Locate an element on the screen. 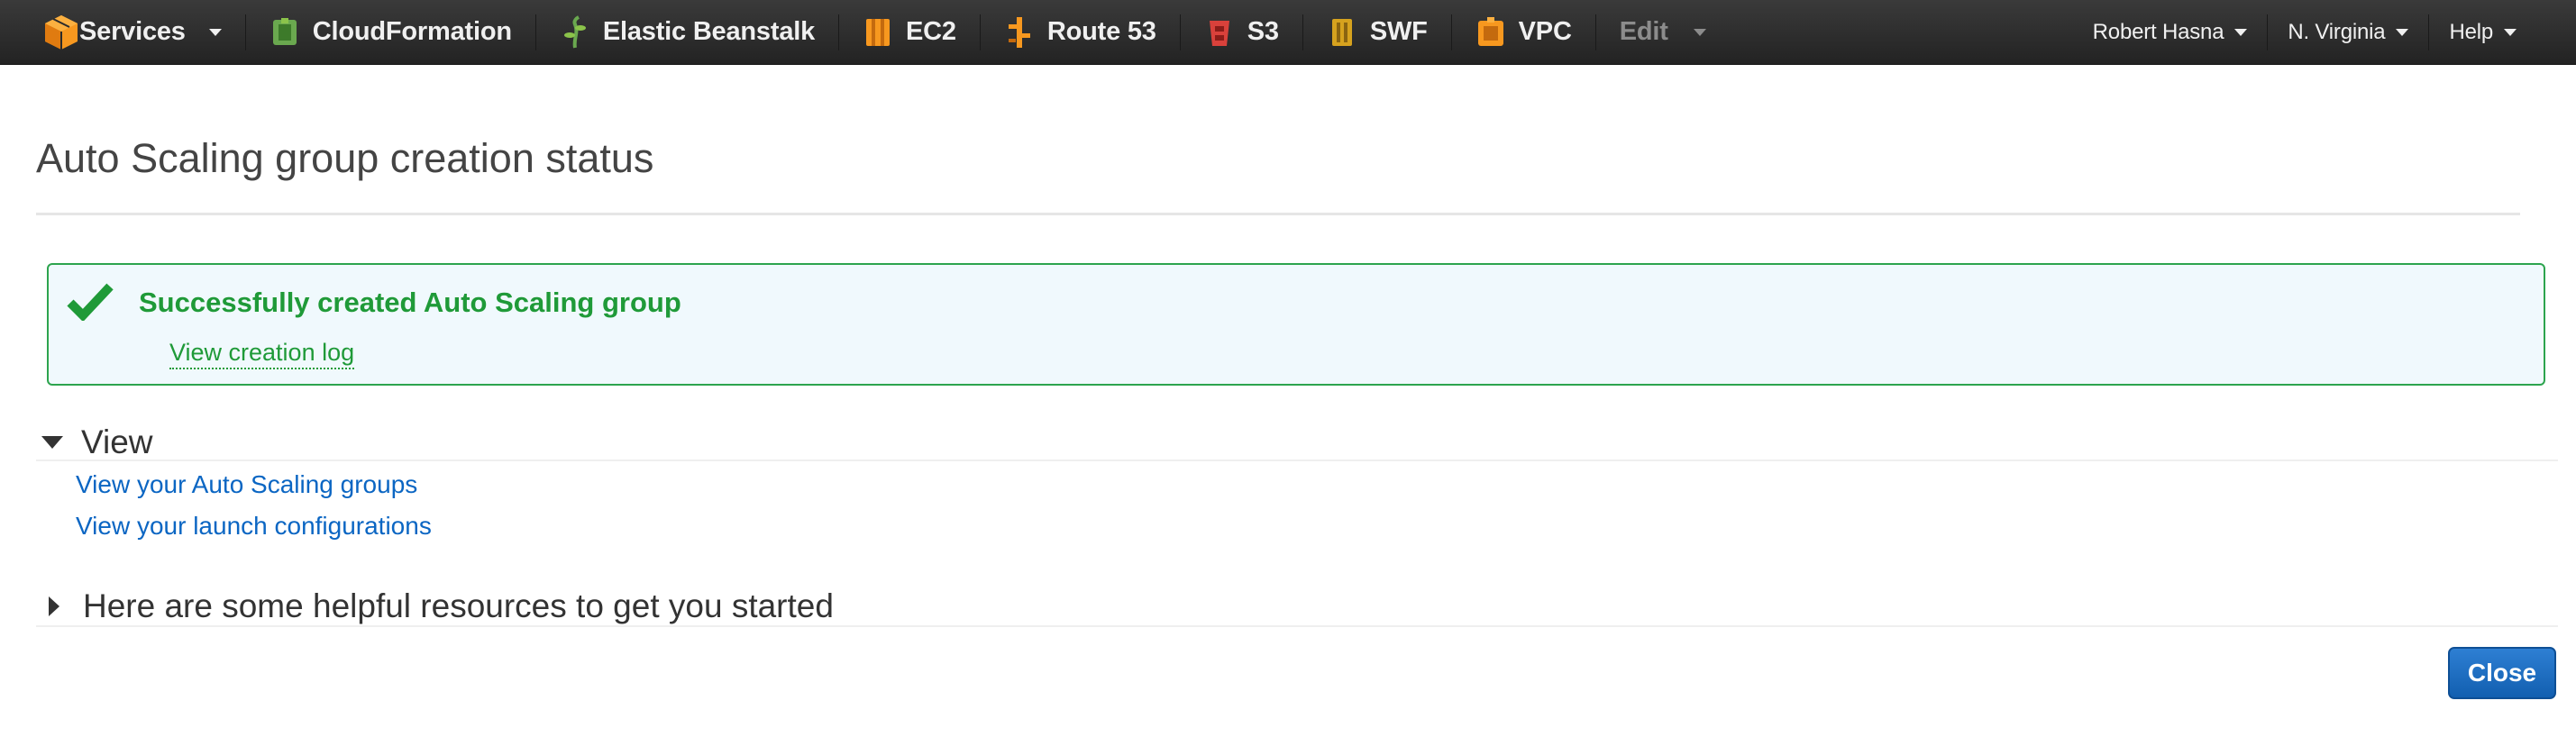 This screenshot has height=737, width=2576. nav-item-label: S3 is located at coordinates (1263, 31).